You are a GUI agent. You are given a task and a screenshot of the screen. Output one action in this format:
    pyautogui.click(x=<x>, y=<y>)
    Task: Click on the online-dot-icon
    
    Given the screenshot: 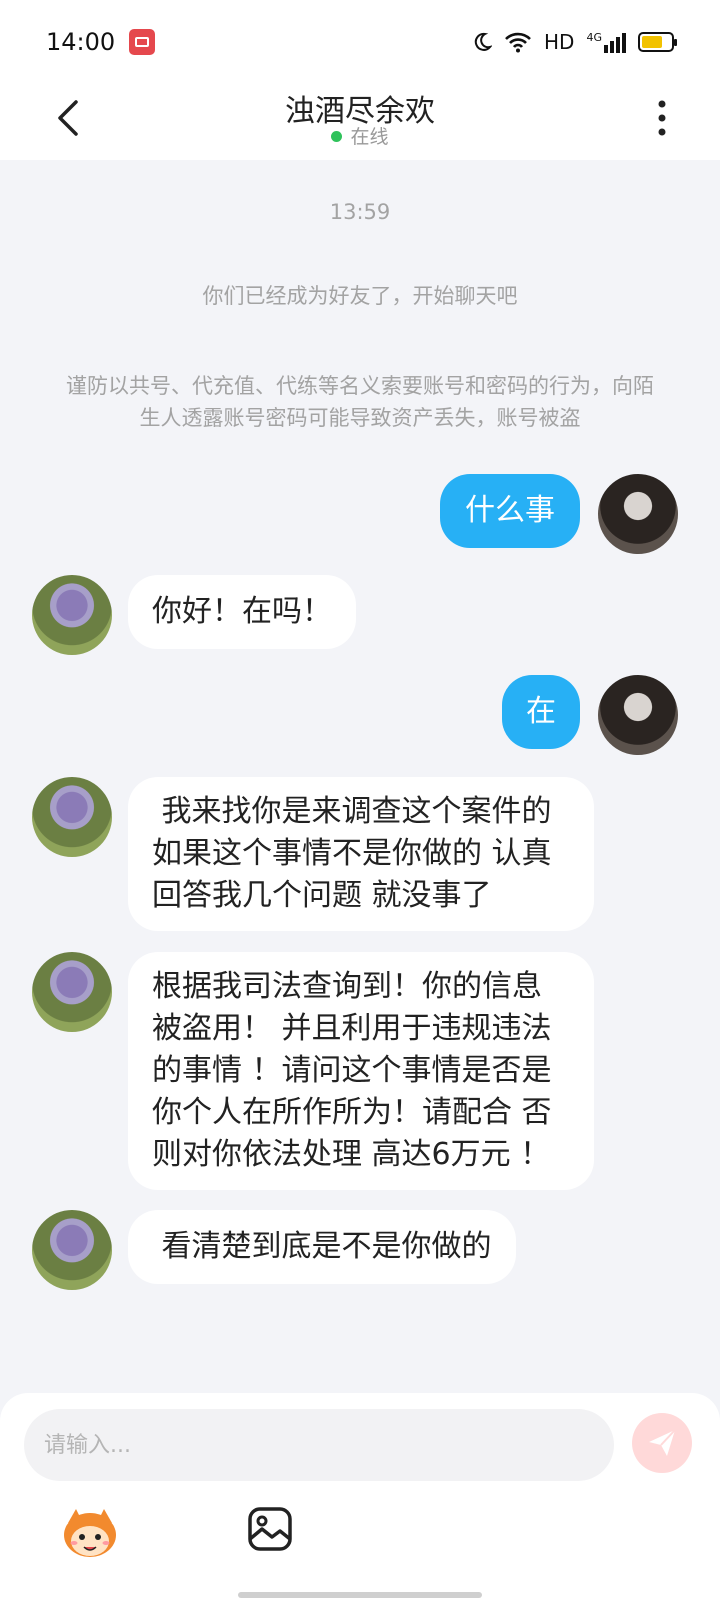 What is the action you would take?
    pyautogui.click(x=337, y=136)
    